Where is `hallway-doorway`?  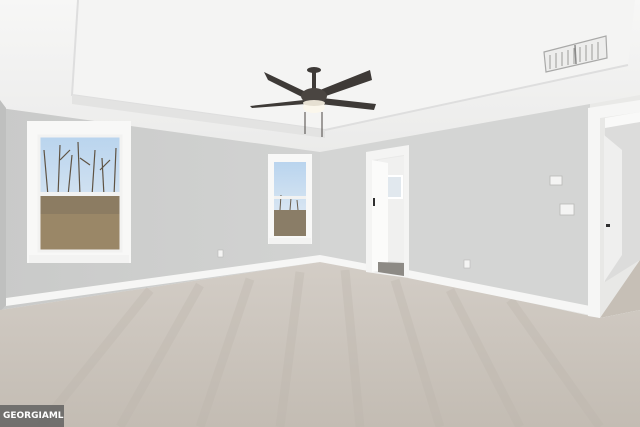
hallway-doorway is located at coordinates (614, 209).